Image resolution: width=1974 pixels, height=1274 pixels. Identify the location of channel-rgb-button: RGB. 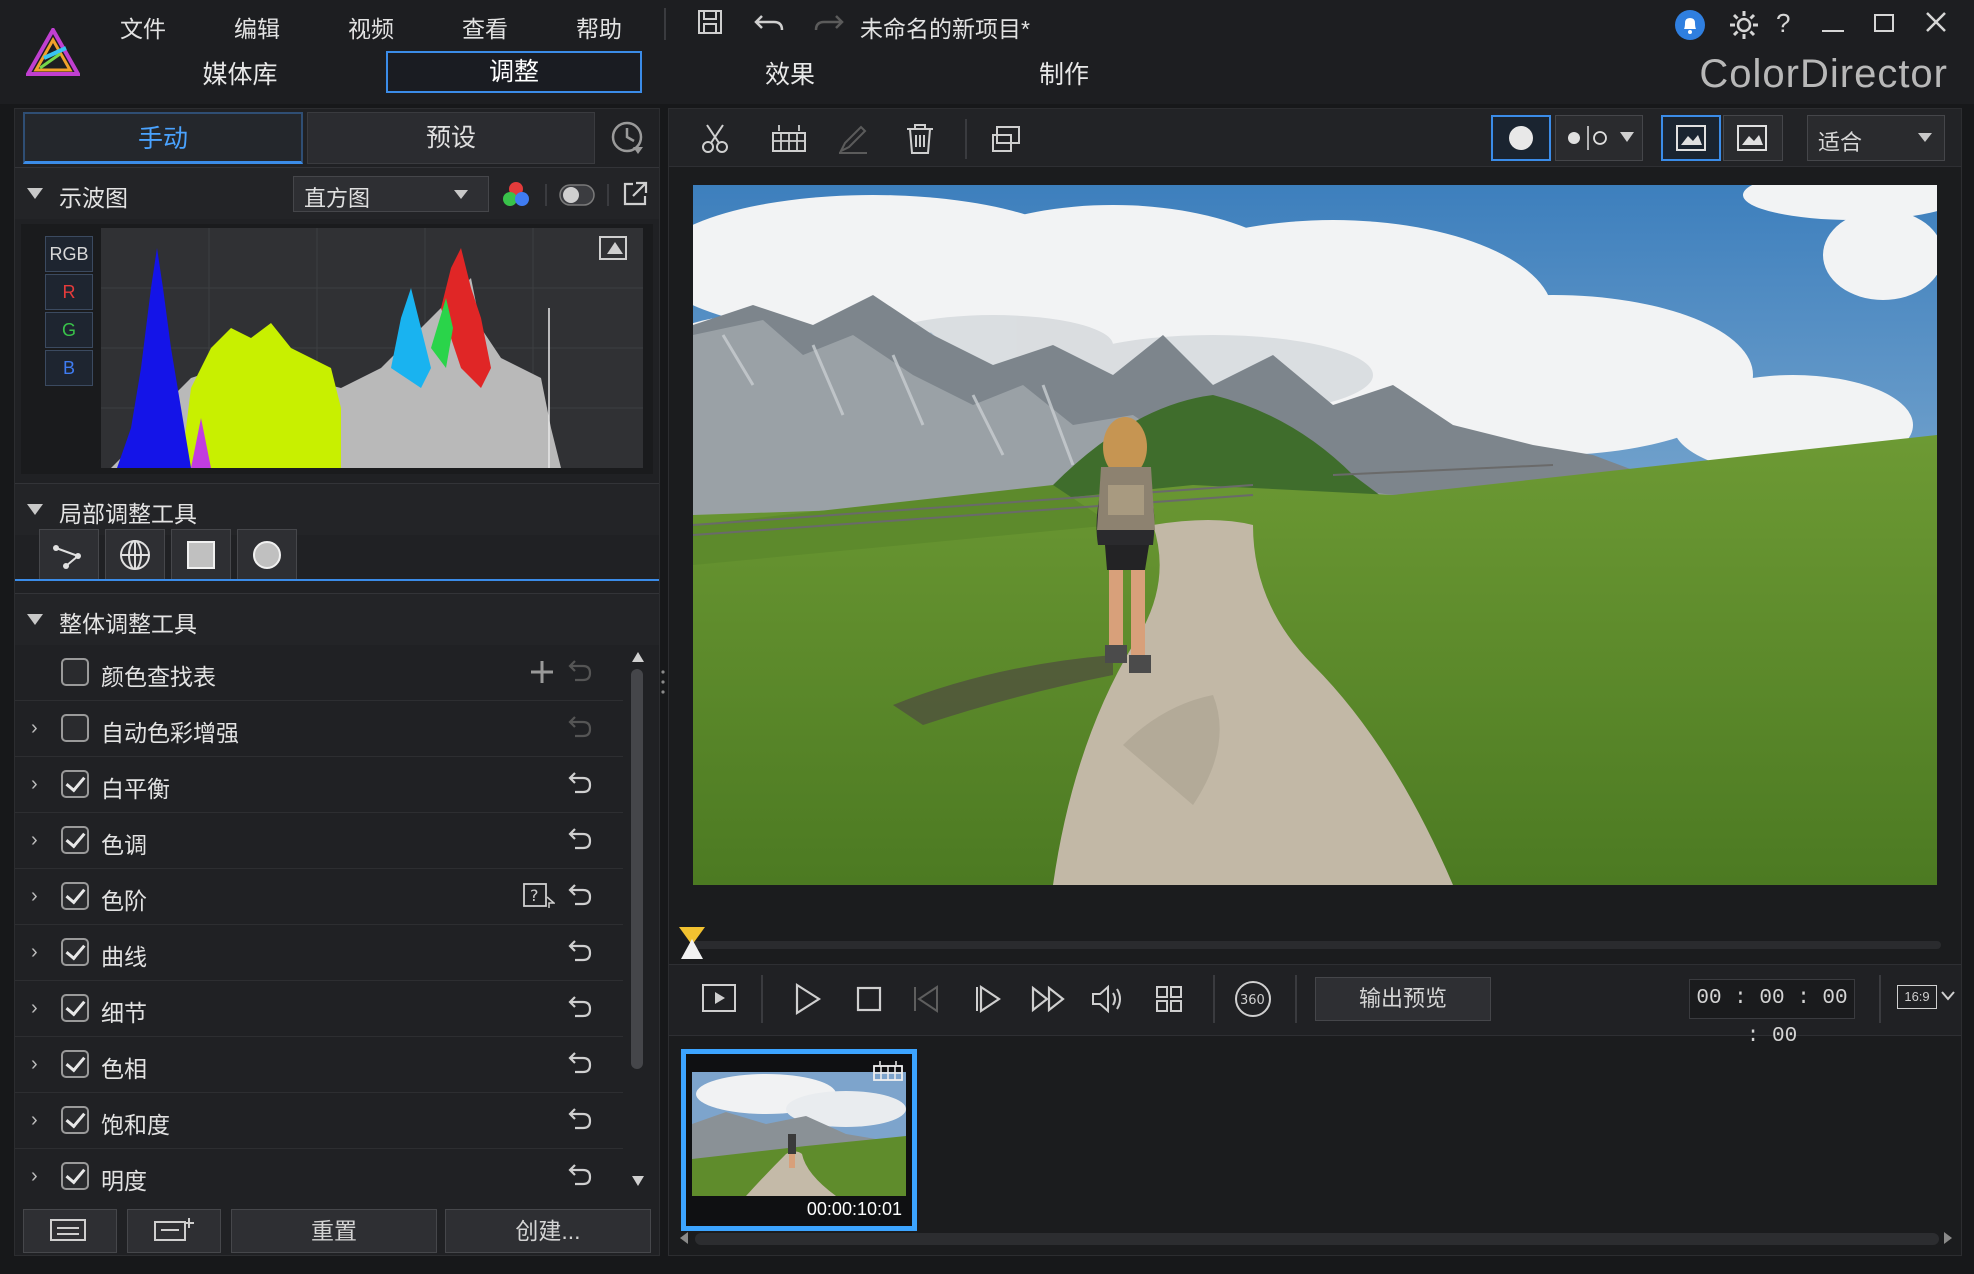
(69, 254).